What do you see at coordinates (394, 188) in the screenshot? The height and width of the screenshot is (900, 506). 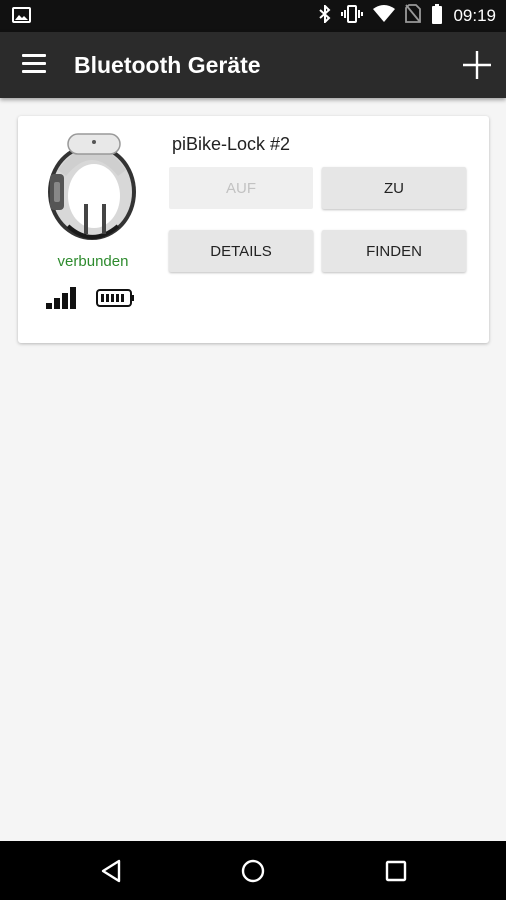 I see `lock-button: ZU` at bounding box center [394, 188].